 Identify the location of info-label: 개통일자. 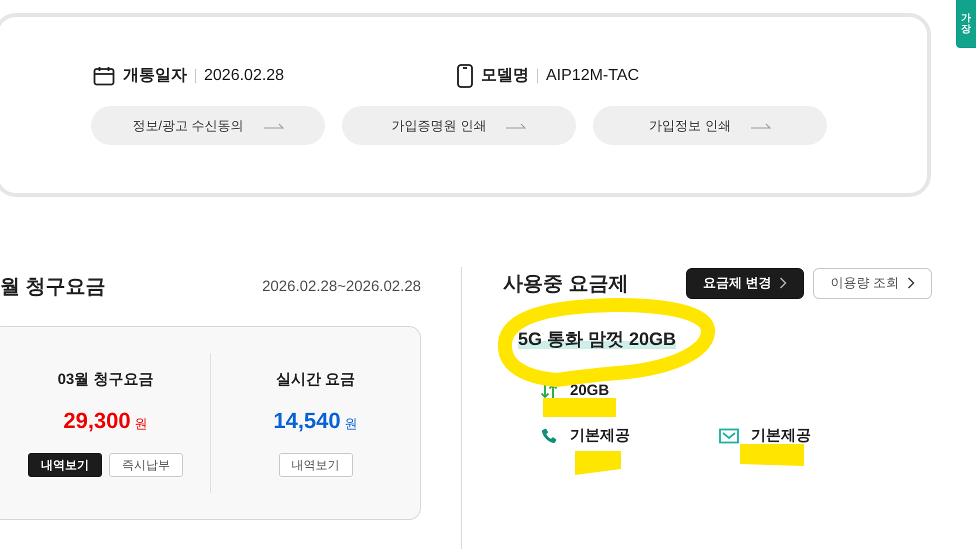
(155, 76).